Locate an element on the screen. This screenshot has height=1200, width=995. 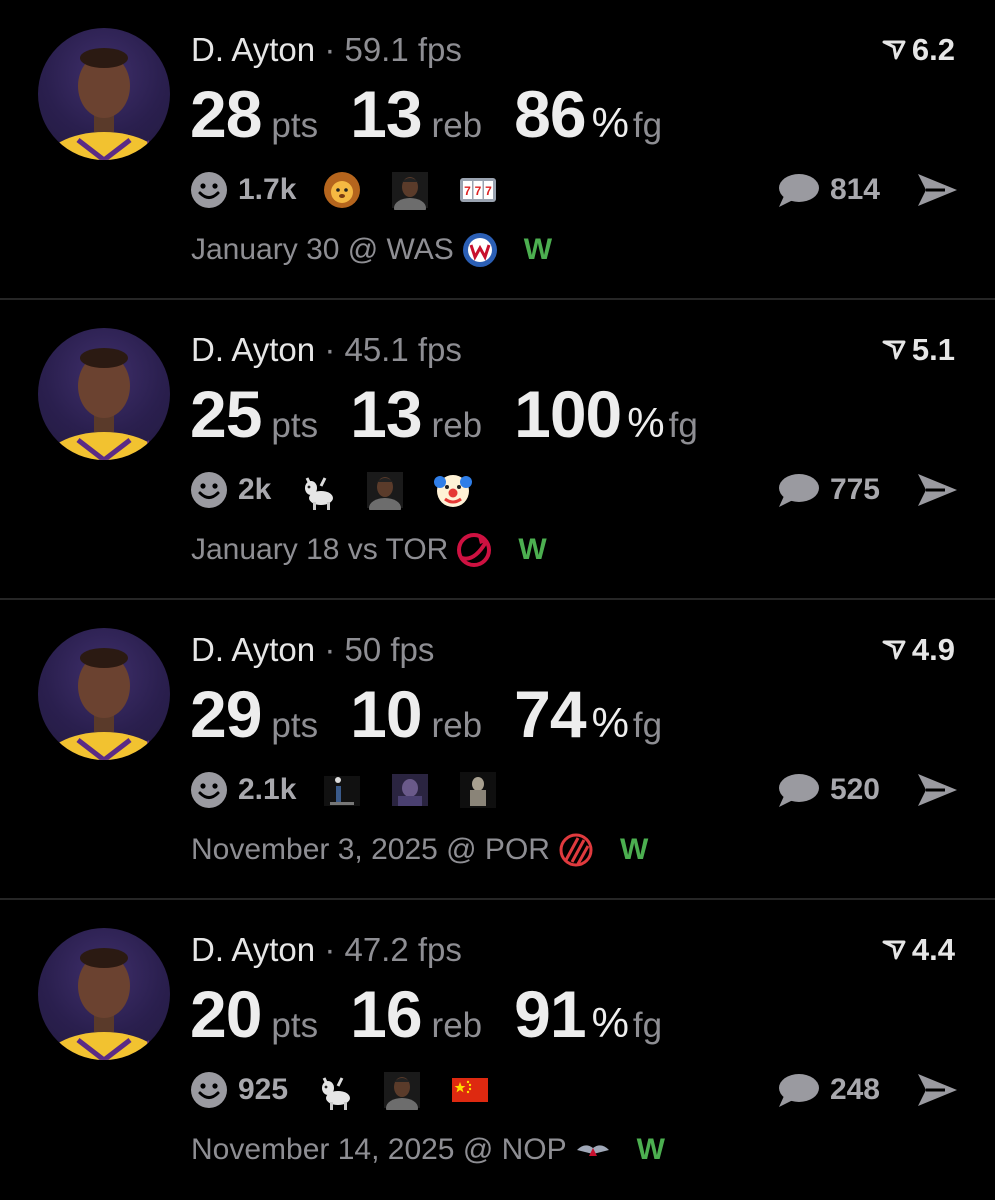
game-info: November 3, 2025 @ POR W is located at coordinates (419, 850).